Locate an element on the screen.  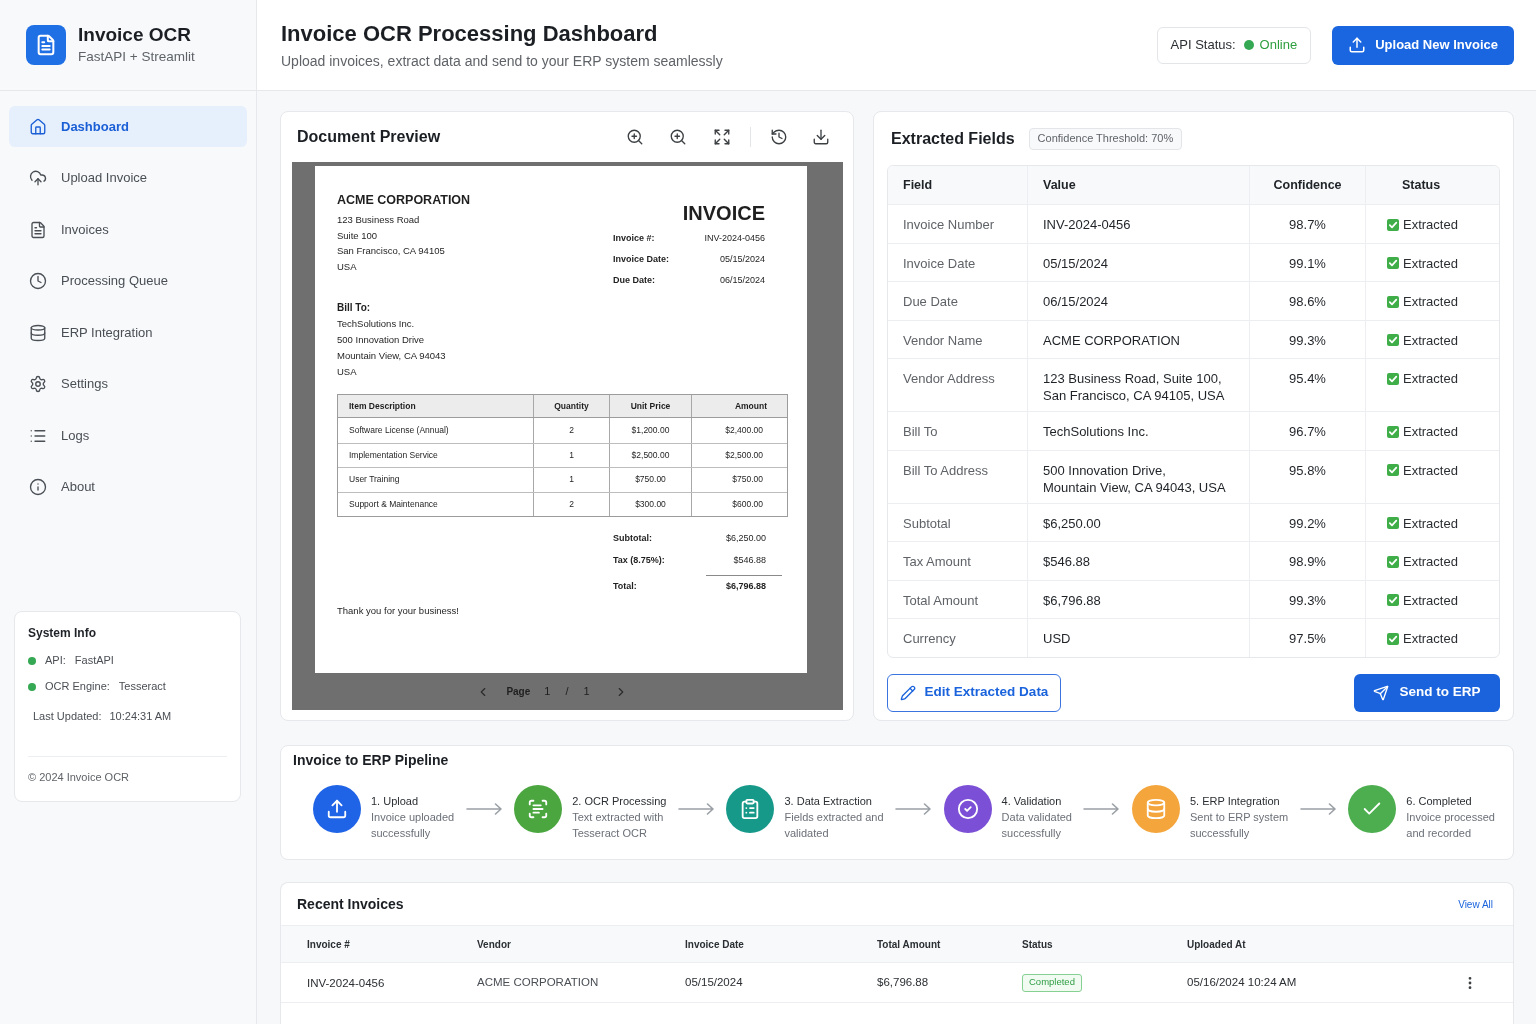
sidebar-item: Dashboard is located at coordinates (128, 126).